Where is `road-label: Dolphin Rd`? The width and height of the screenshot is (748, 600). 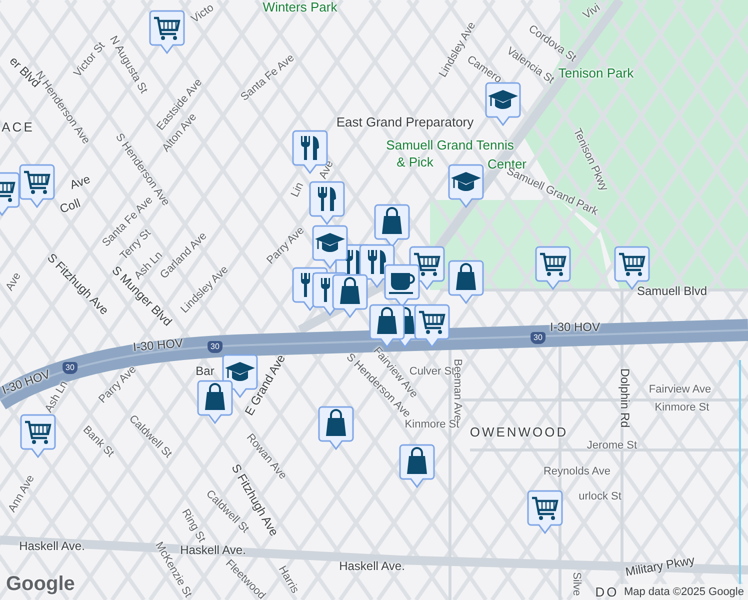
road-label: Dolphin Rd is located at coordinates (625, 398).